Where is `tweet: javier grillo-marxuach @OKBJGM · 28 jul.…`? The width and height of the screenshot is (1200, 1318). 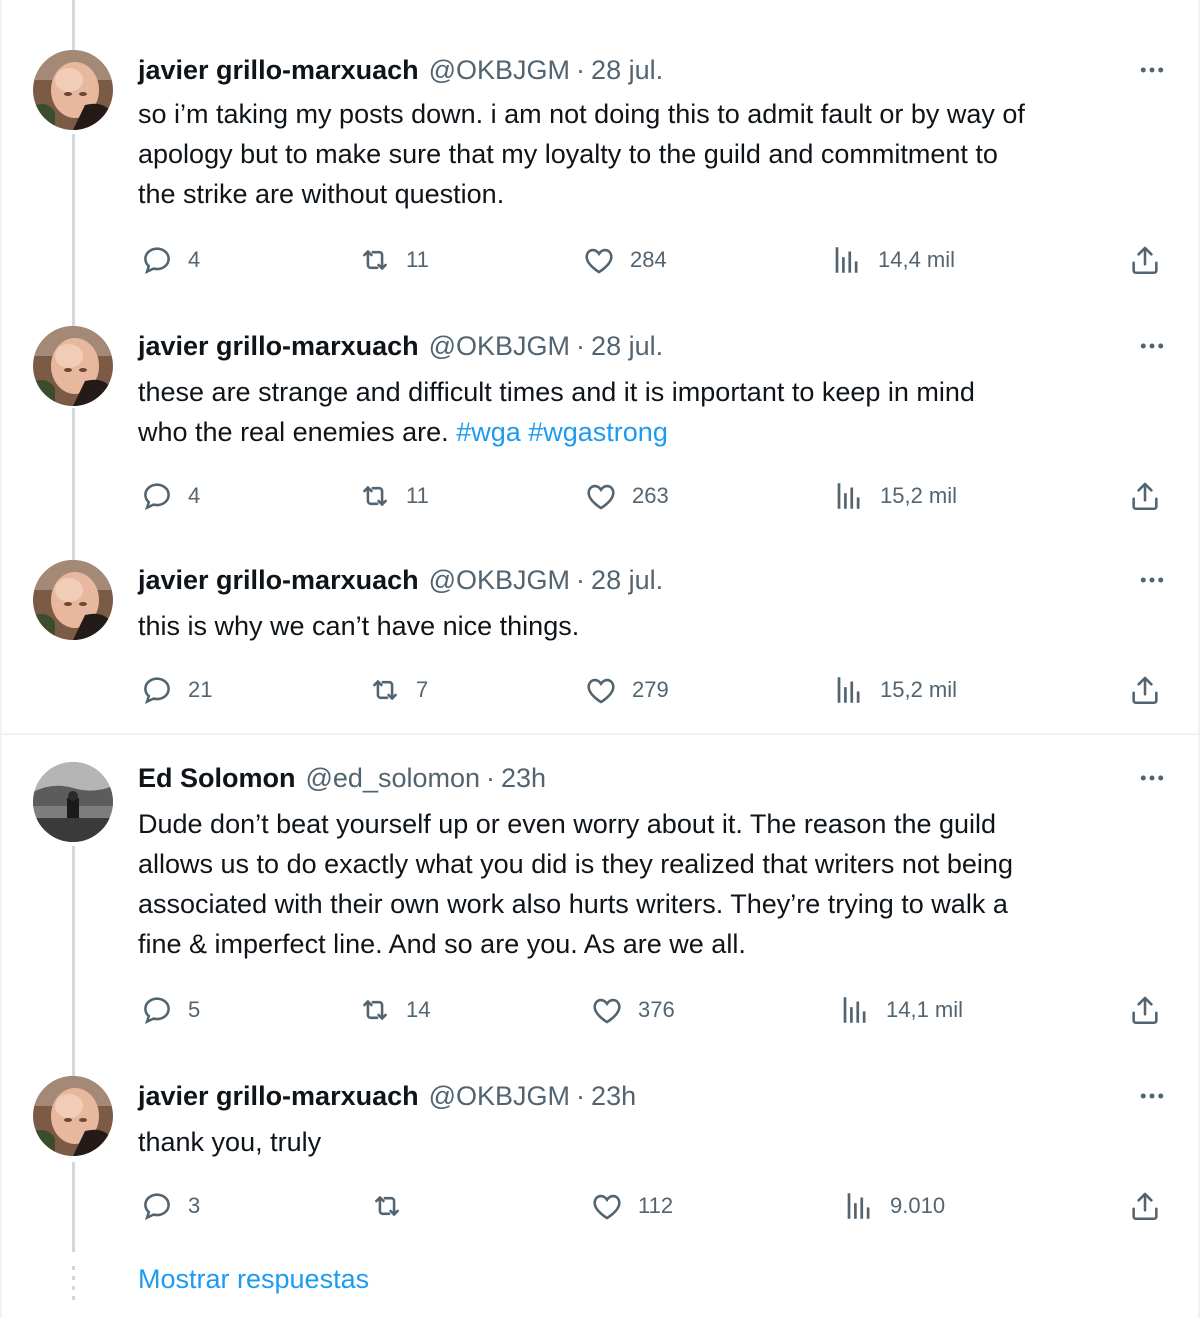 tweet: javier grillo-marxuach @OKBJGM · 28 jul.… is located at coordinates (600, 640).